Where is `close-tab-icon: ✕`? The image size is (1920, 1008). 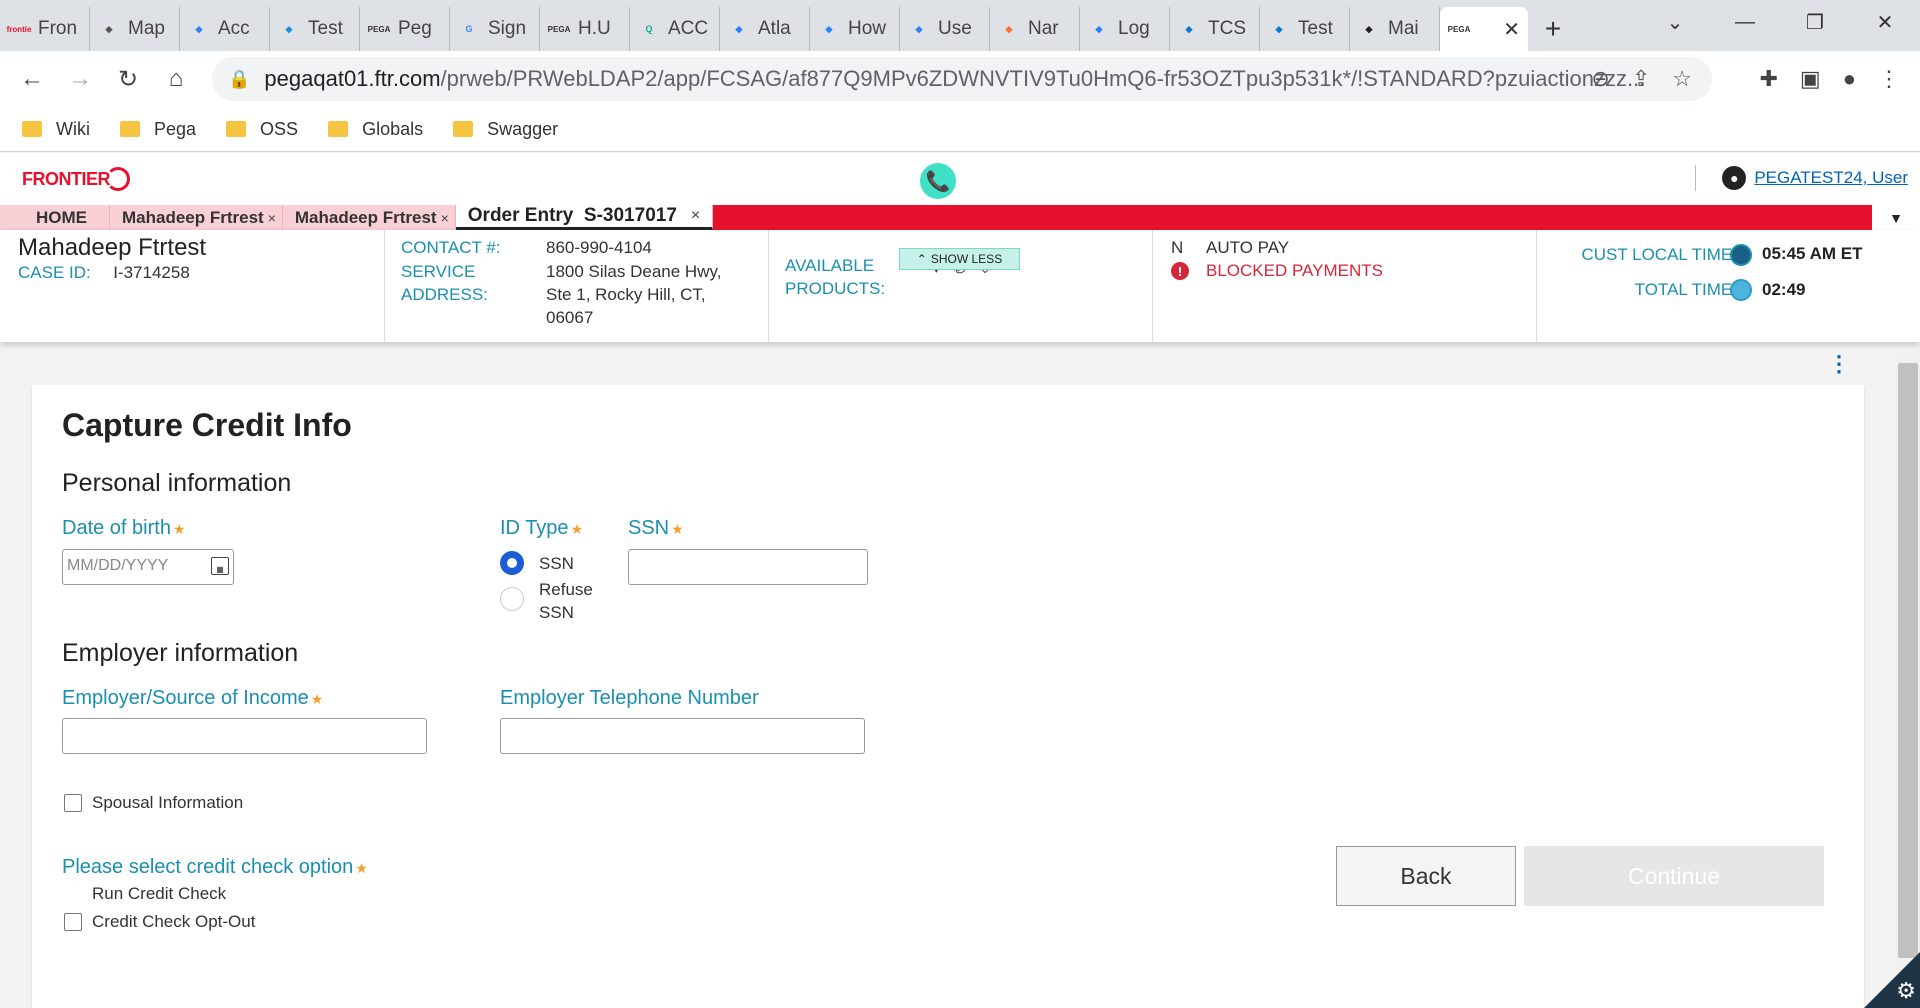
close-tab-icon: ✕ is located at coordinates (1511, 29).